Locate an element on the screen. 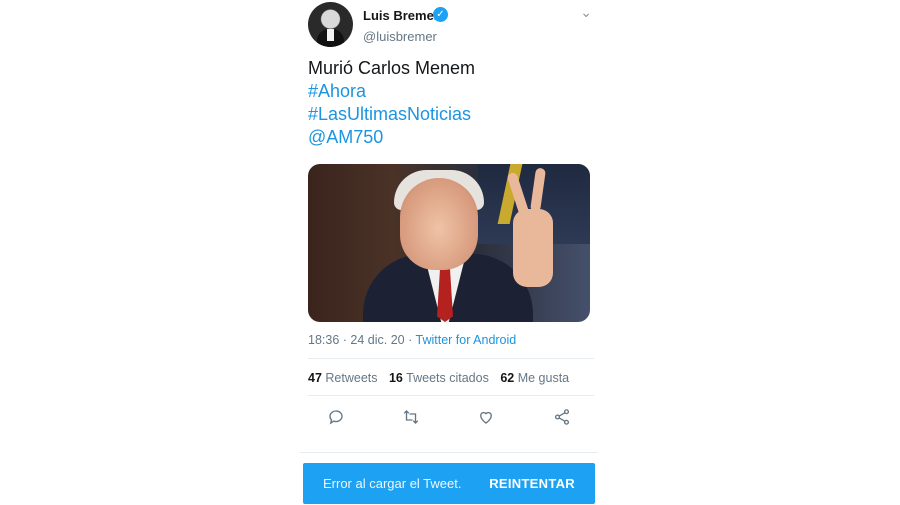 The width and height of the screenshot is (900, 505). likes-count: 62 is located at coordinates (507, 378).